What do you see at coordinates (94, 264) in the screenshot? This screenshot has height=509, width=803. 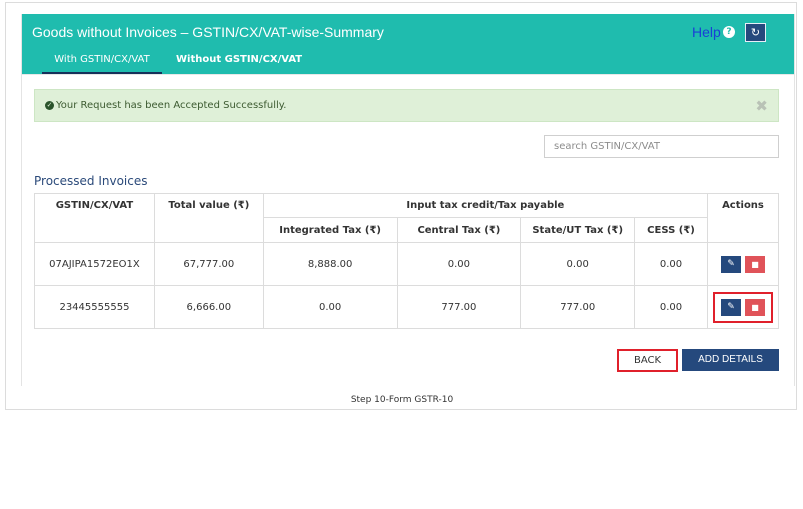 I see `cell-gstin: 07AJIPA1572EO1X` at bounding box center [94, 264].